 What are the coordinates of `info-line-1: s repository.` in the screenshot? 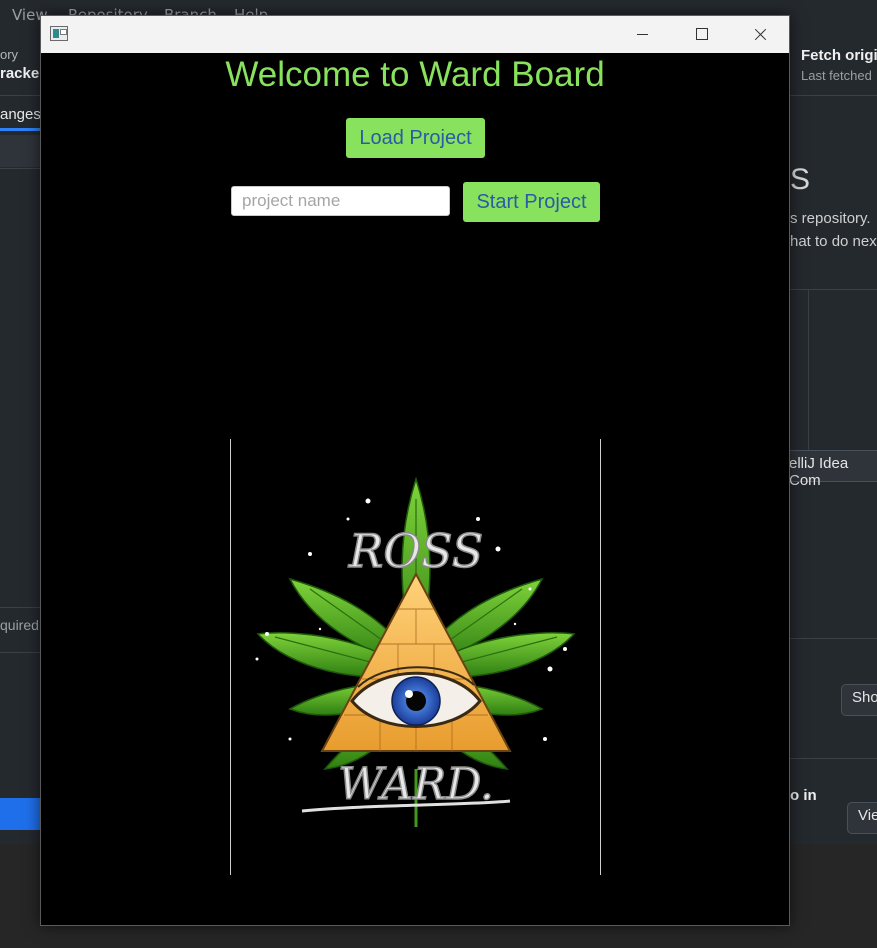 It's located at (830, 218).